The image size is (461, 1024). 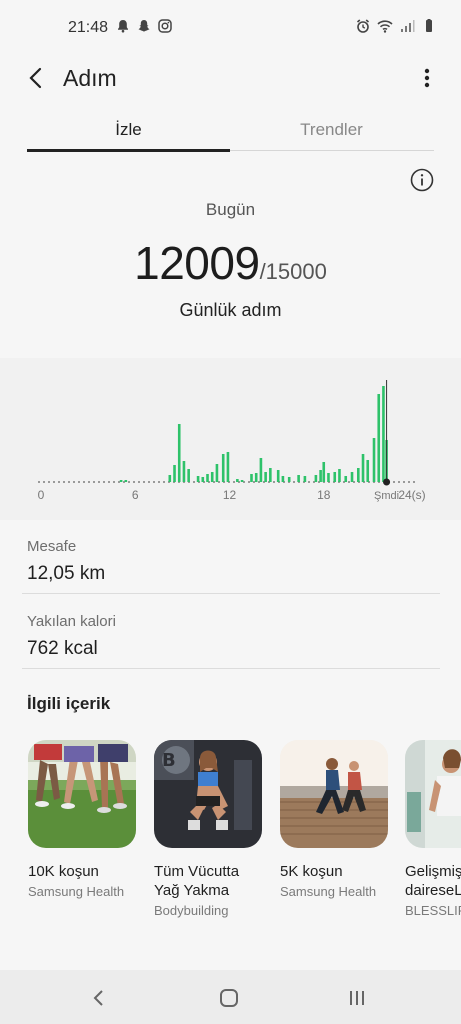 I want to click on stats-section: Mesafe 12,05 km Yakılan kalori 762 kcal, so click(x=230, y=595).